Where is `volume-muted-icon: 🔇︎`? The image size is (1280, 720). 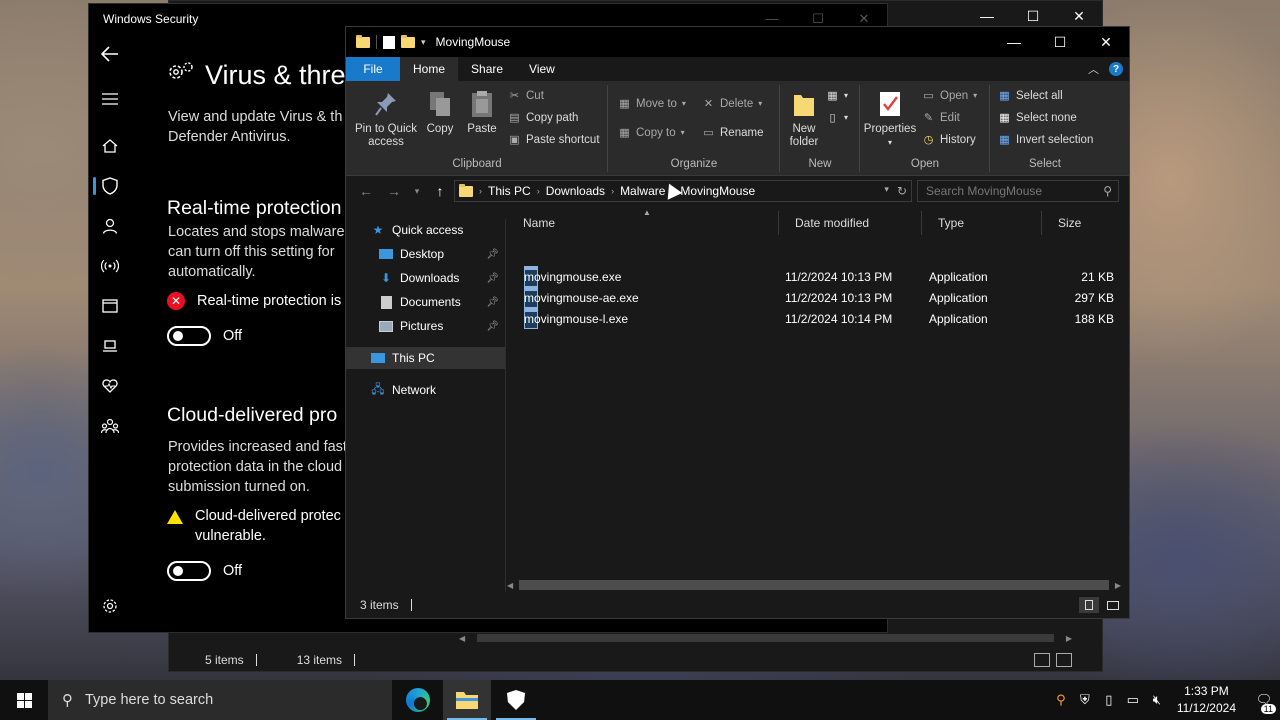 volume-muted-icon: 🔇︎ is located at coordinates (1157, 700).